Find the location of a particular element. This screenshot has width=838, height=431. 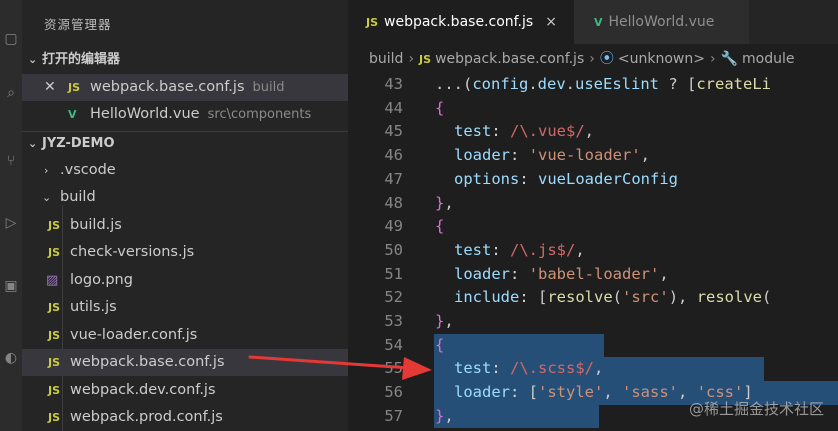

tree-file: ▨ logo.png is located at coordinates (185, 280).